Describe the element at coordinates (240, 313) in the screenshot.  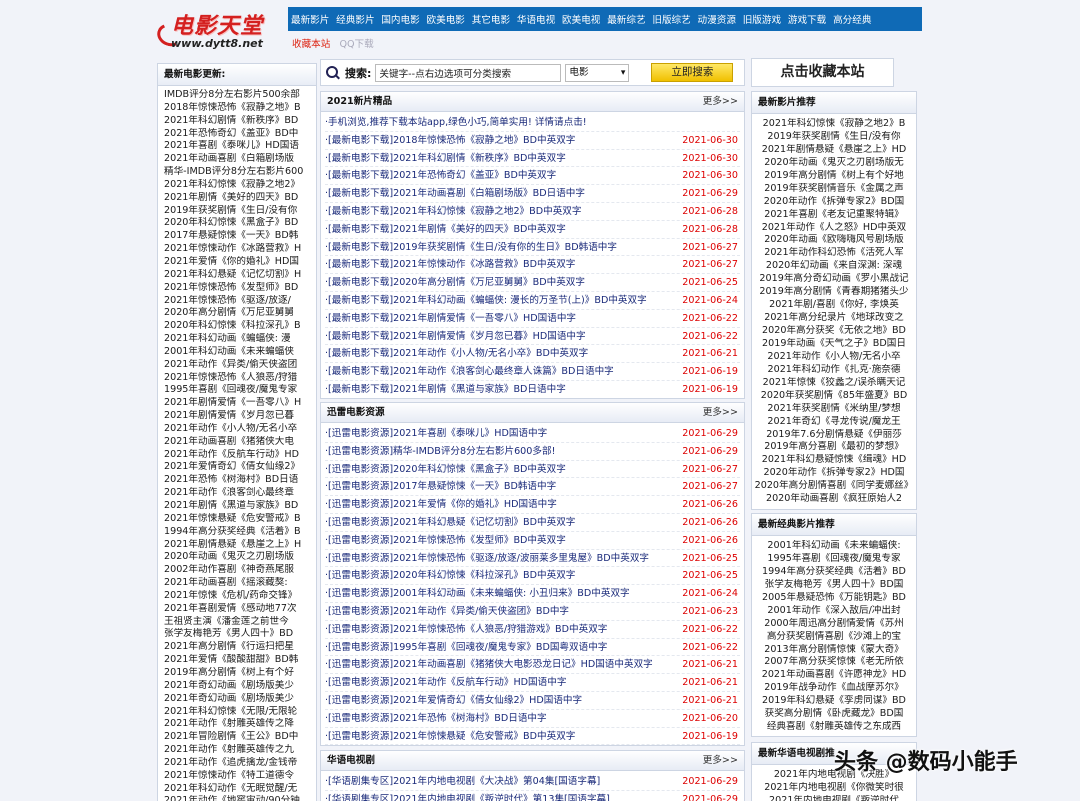
I see `list-item: 2020年高分剧情《万尼亚舅舅` at that location.